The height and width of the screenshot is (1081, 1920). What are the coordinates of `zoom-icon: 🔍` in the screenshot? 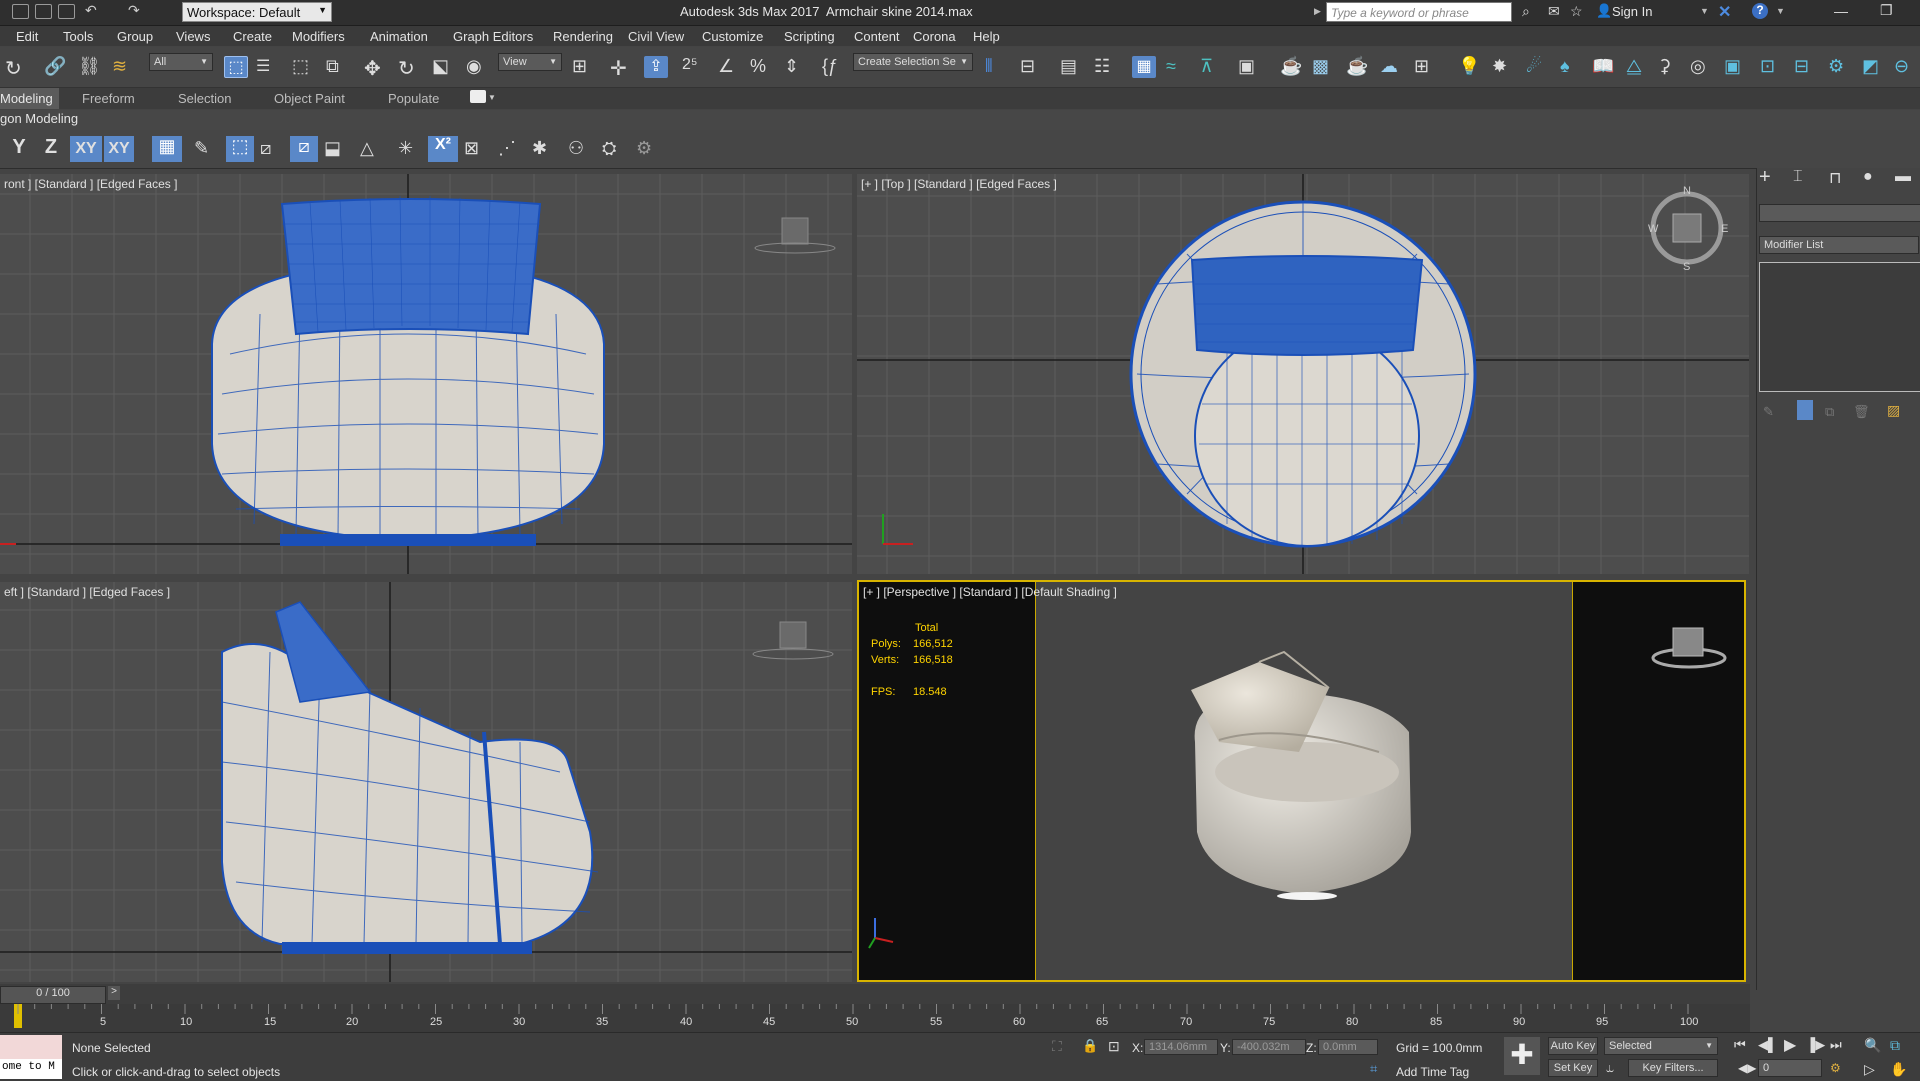 It's located at (1872, 1045).